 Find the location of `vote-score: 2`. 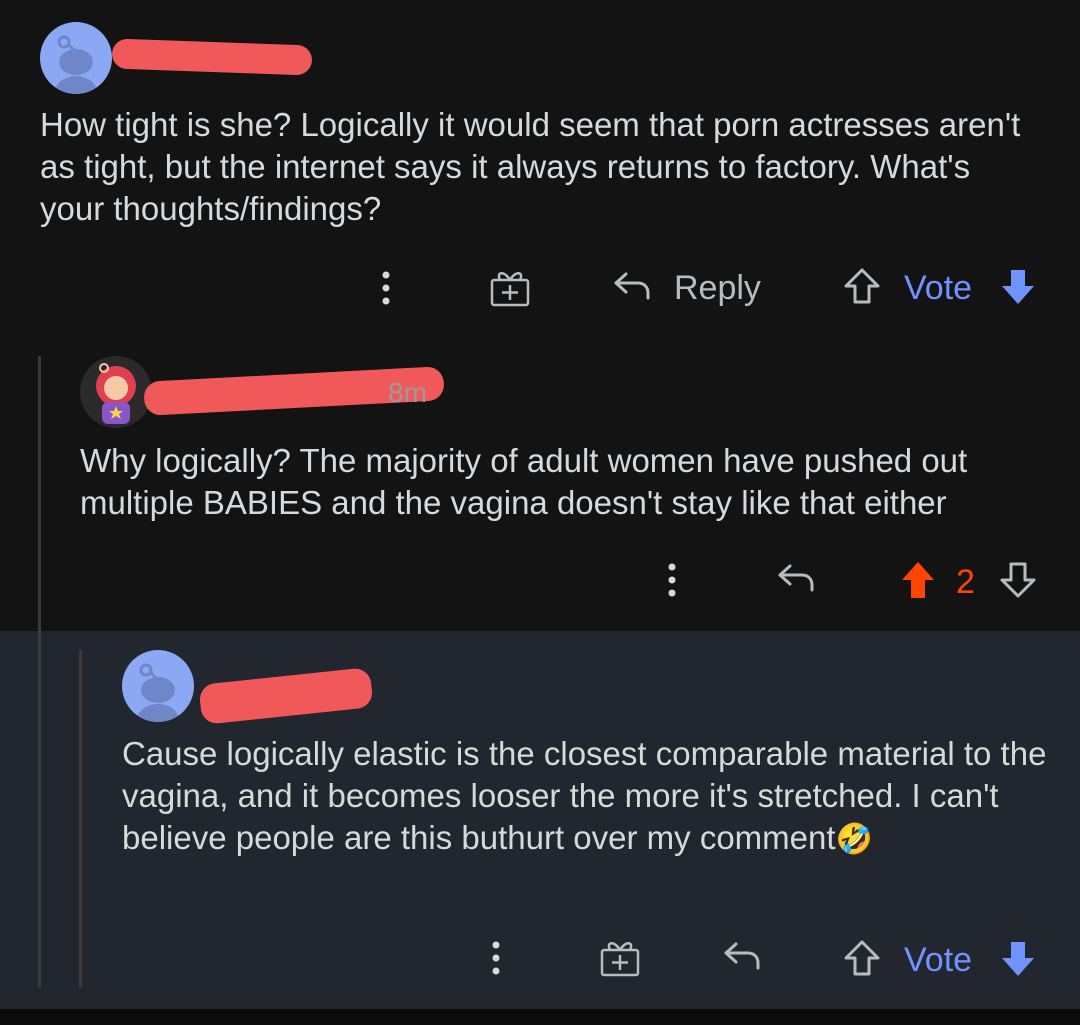

vote-score: 2 is located at coordinates (965, 582).